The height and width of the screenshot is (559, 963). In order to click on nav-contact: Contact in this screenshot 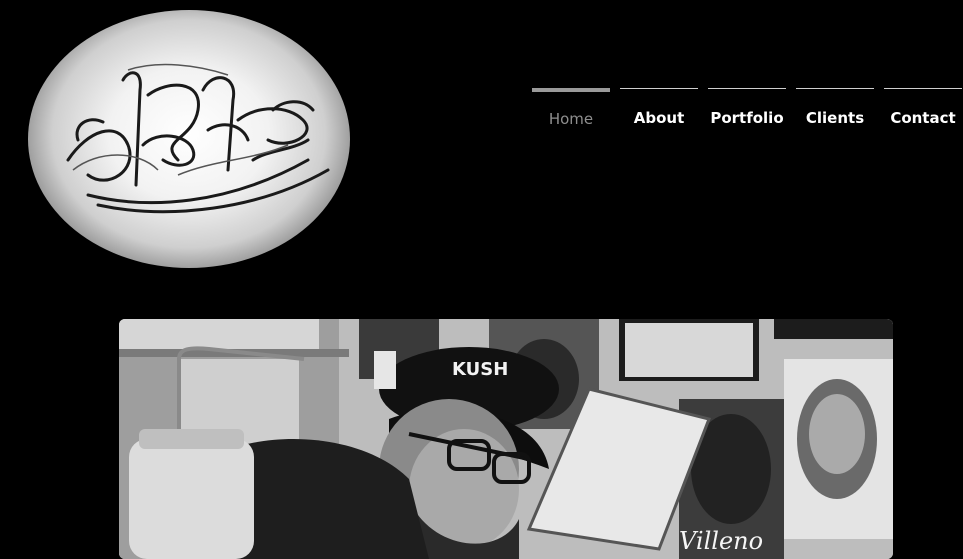, I will do `click(923, 117)`.